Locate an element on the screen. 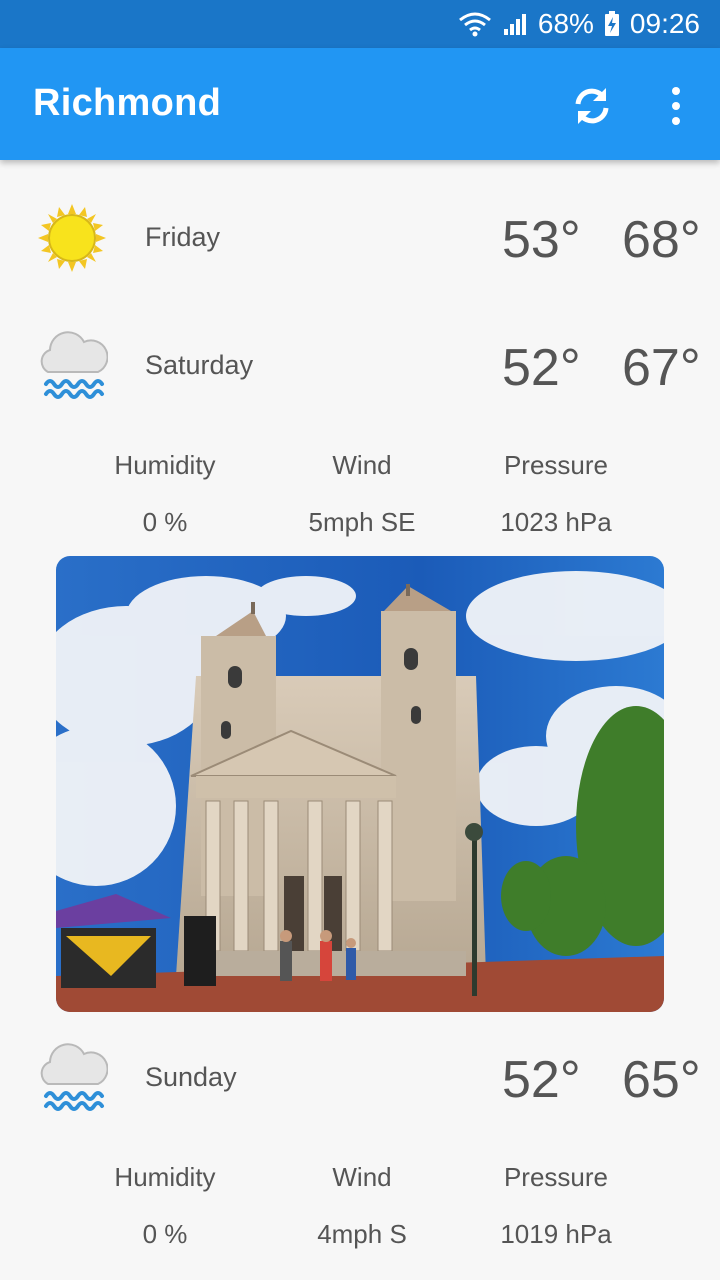  temp-high: 68° is located at coordinates (661, 240).